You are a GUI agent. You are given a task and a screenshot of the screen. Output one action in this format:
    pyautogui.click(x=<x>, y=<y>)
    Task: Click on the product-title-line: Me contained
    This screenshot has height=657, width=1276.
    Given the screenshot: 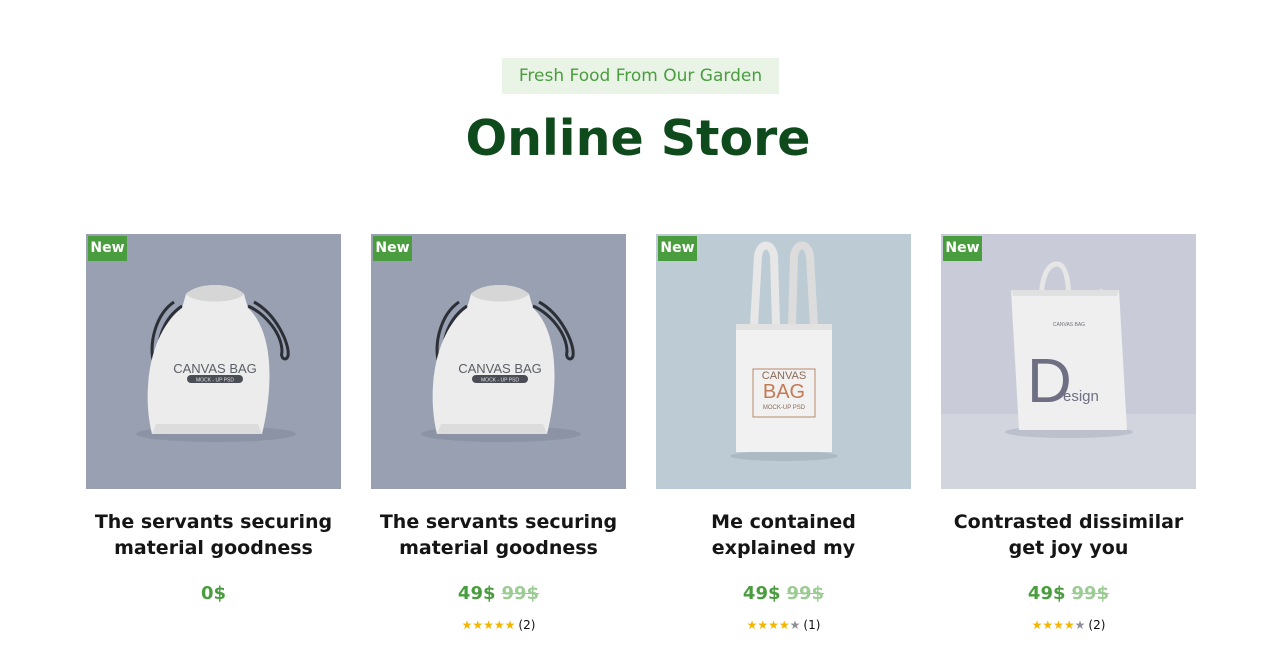 What is the action you would take?
    pyautogui.click(x=783, y=522)
    